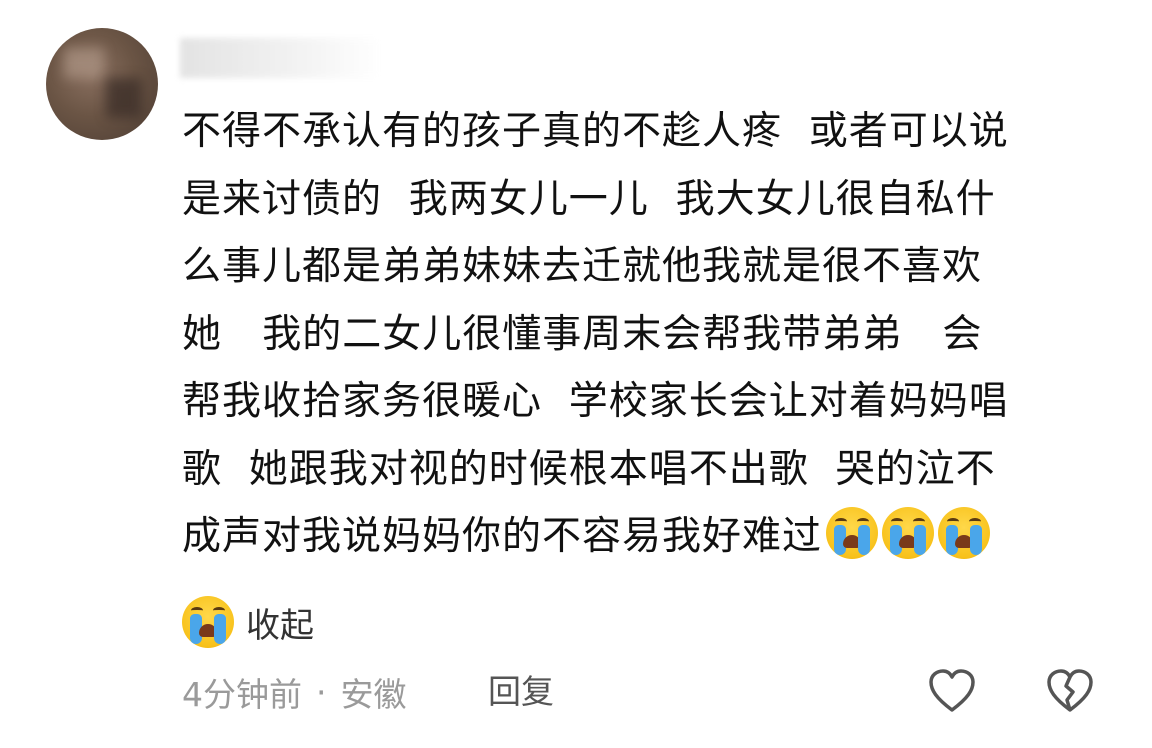 This screenshot has height=748, width=1152. Describe the element at coordinates (242, 694) in the screenshot. I see `comment-time: 4分钟前` at that location.